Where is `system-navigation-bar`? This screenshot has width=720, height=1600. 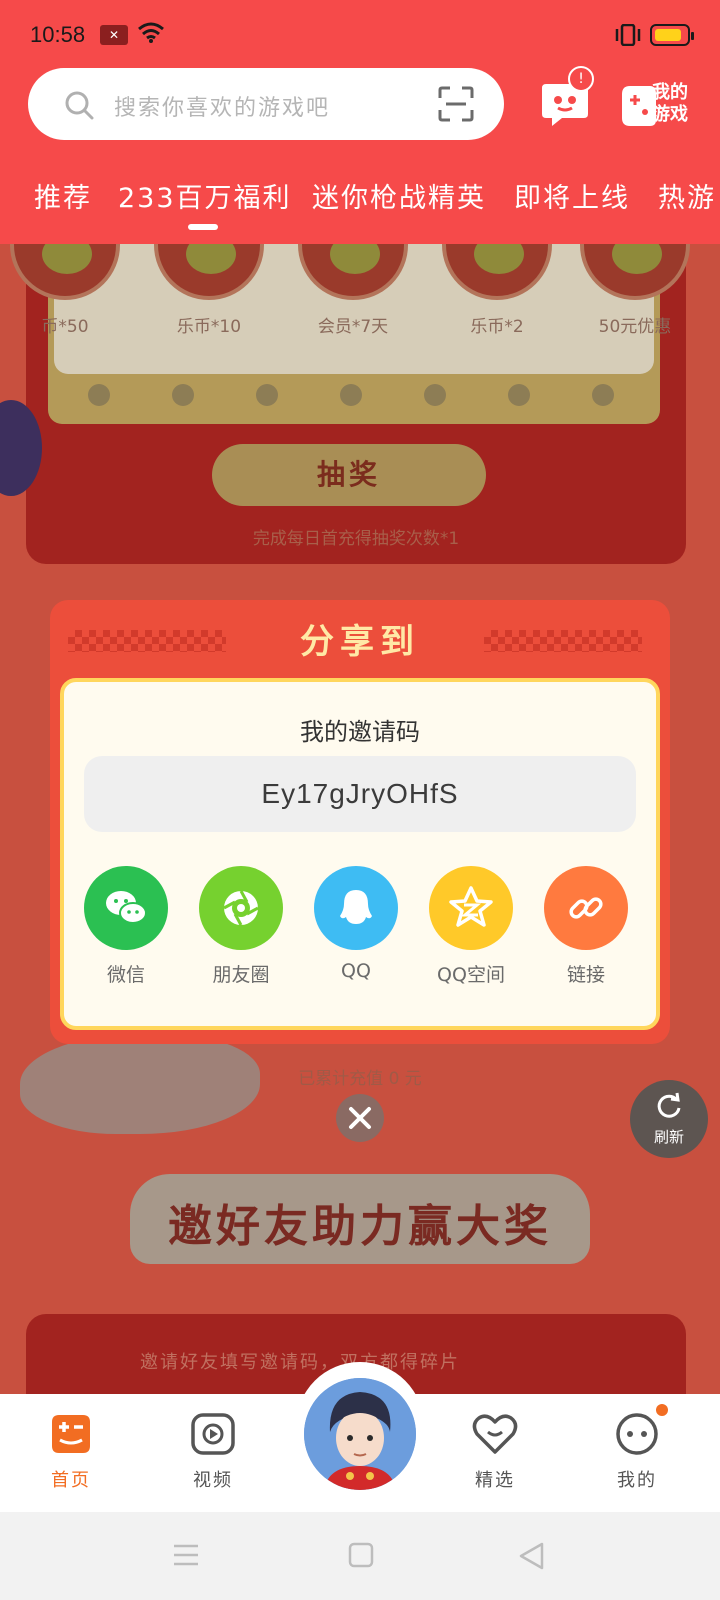
system-navigation-bar is located at coordinates (360, 1556).